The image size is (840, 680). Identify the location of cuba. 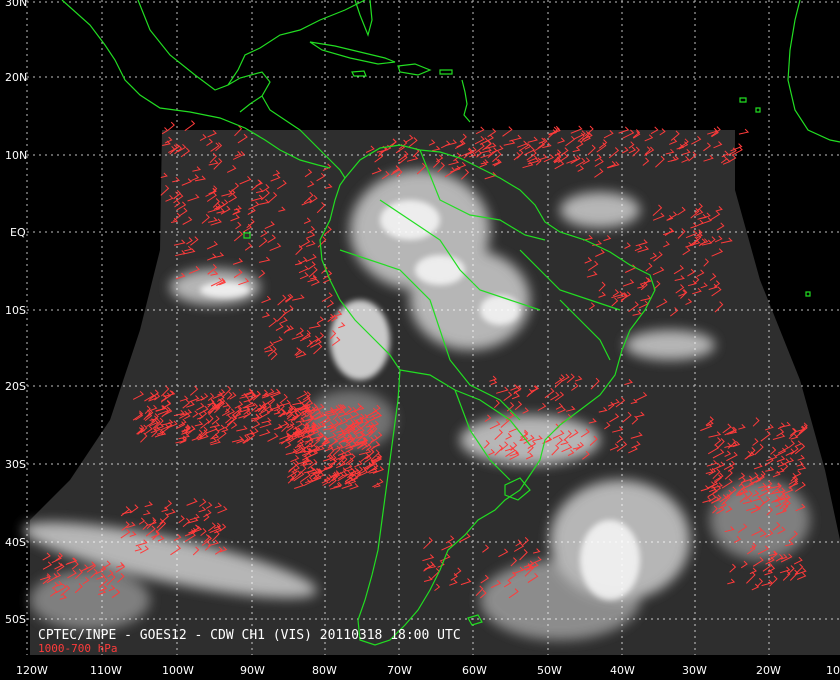
(352, 53).